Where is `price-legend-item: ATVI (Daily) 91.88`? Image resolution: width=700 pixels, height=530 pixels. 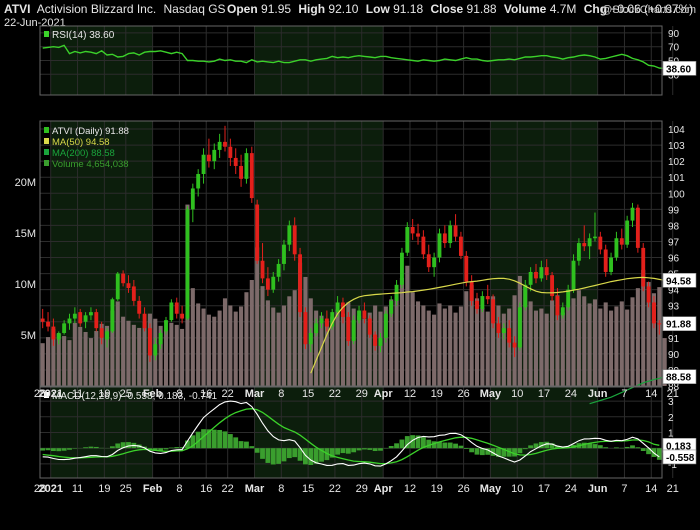
price-legend-item: ATVI (Daily) 91.88 is located at coordinates (90, 131).